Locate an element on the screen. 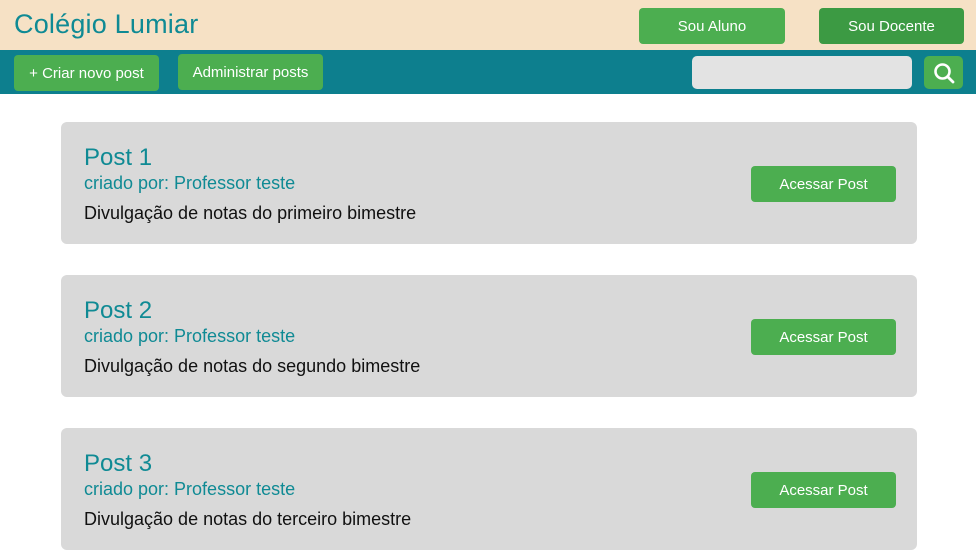 This screenshot has height=550, width=976. post-description: Divulgação de notas do terceiro bimestre is located at coordinates (248, 519).